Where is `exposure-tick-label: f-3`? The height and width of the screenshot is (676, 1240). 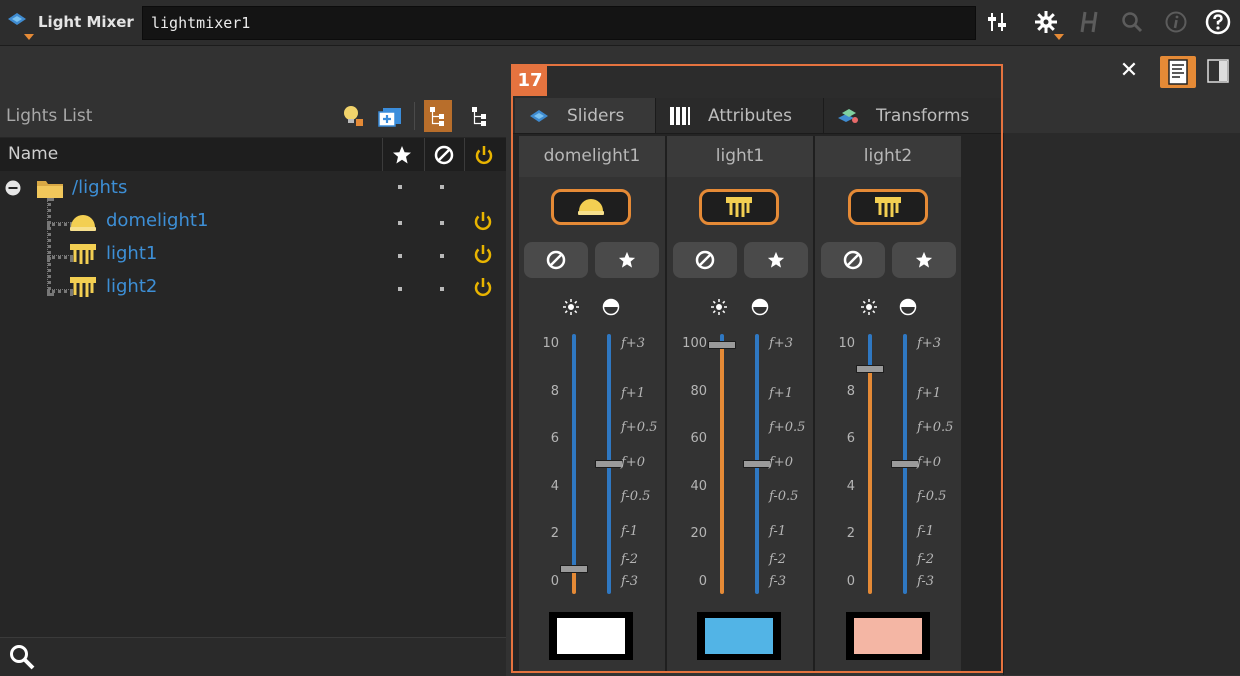
exposure-tick-label: f-3 is located at coordinates (630, 581).